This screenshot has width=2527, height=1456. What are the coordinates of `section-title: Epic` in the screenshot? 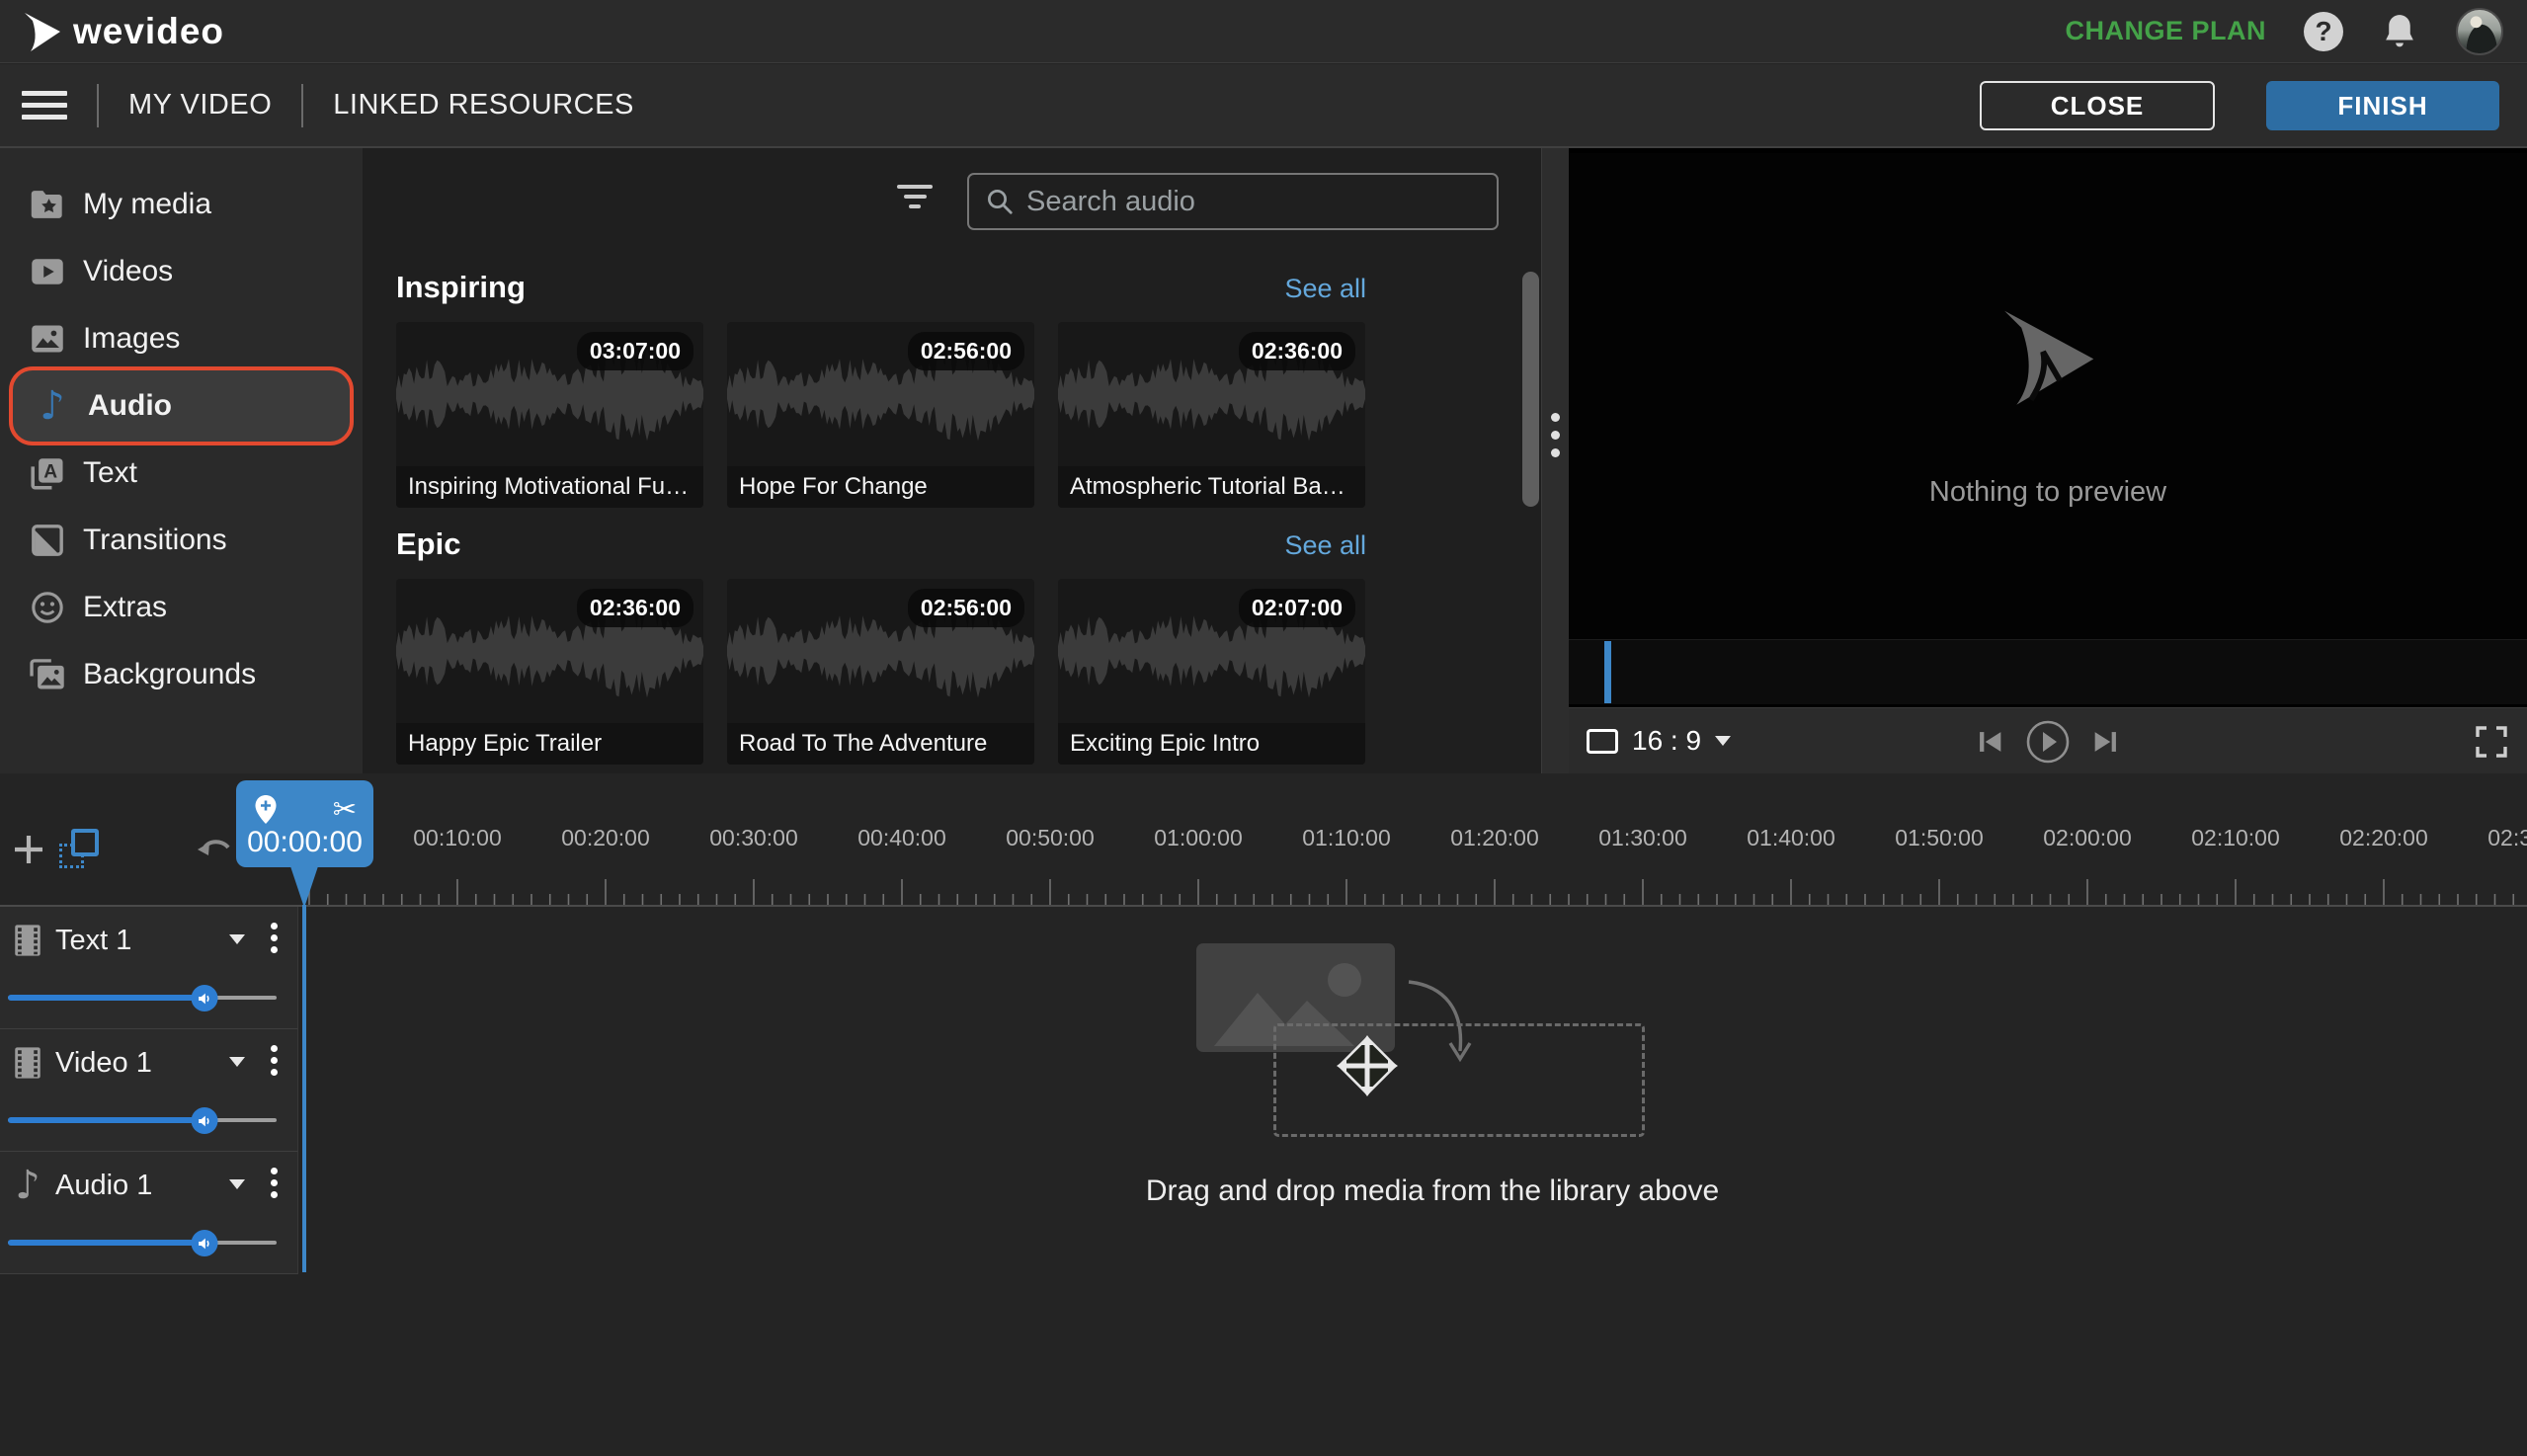 It's located at (428, 543).